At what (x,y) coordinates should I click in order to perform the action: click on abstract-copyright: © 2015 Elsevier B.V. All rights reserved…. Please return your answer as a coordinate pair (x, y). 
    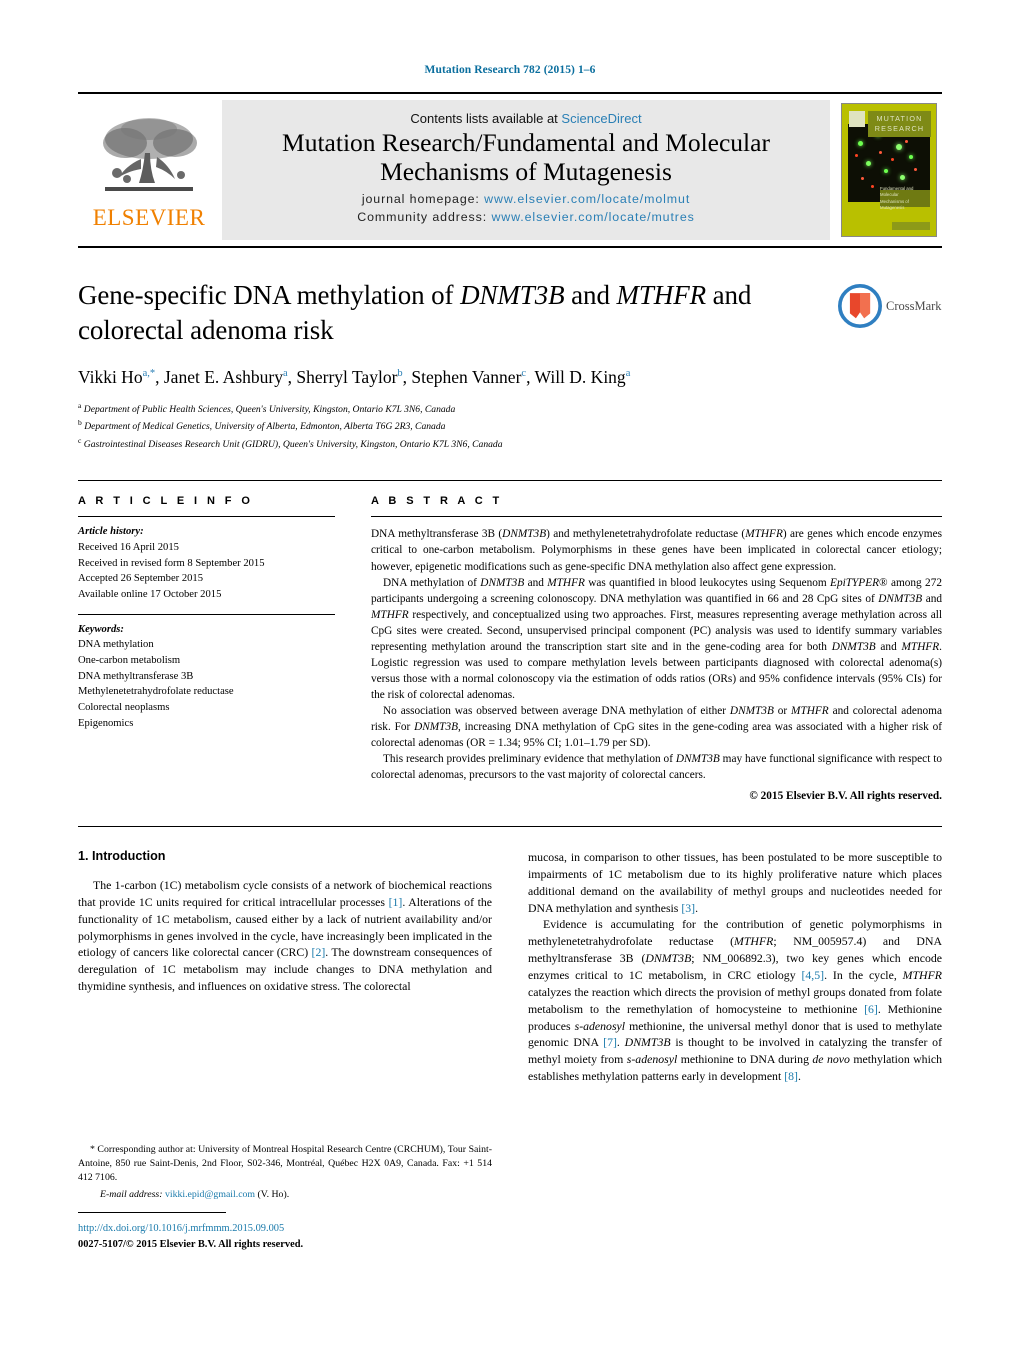
    Looking at the image, I should click on (845, 795).